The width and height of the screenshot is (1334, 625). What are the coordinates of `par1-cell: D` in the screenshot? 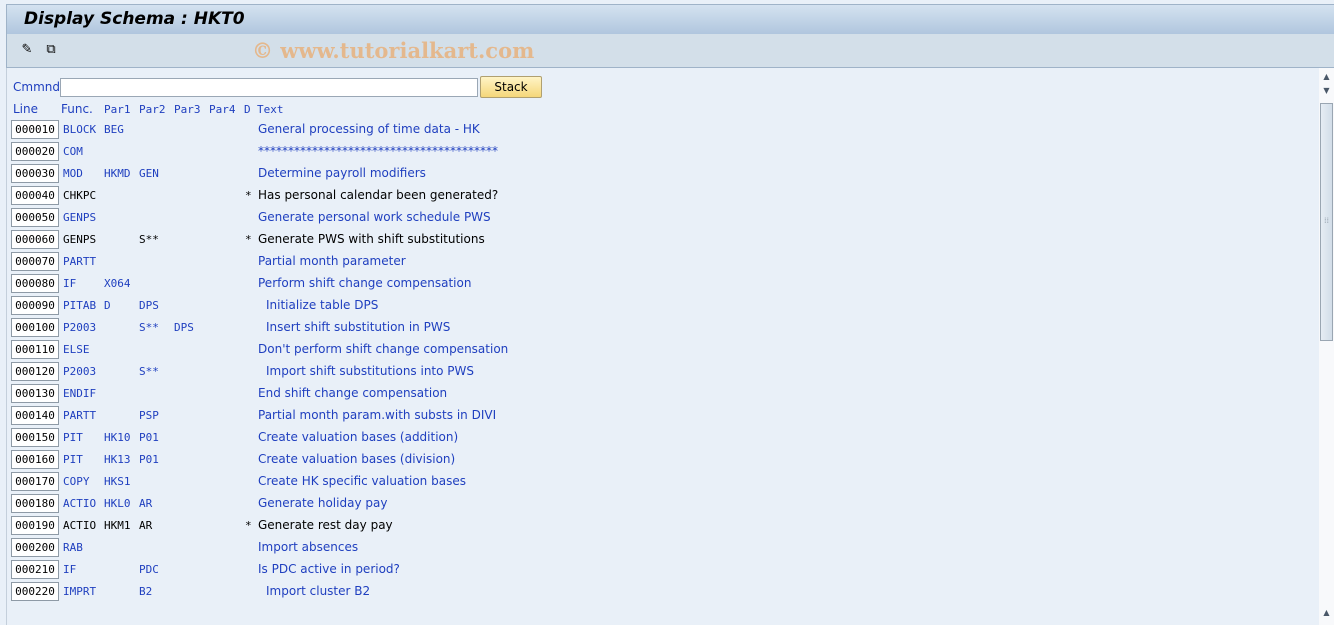 It's located at (107, 305).